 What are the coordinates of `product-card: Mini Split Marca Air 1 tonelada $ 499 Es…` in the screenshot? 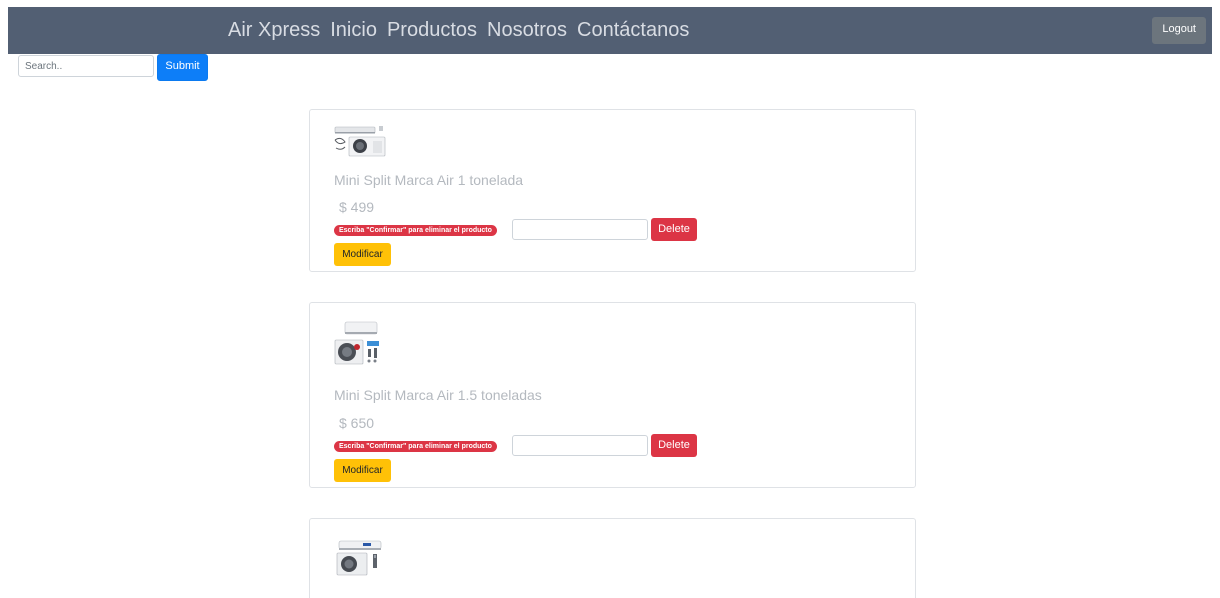 It's located at (612, 190).